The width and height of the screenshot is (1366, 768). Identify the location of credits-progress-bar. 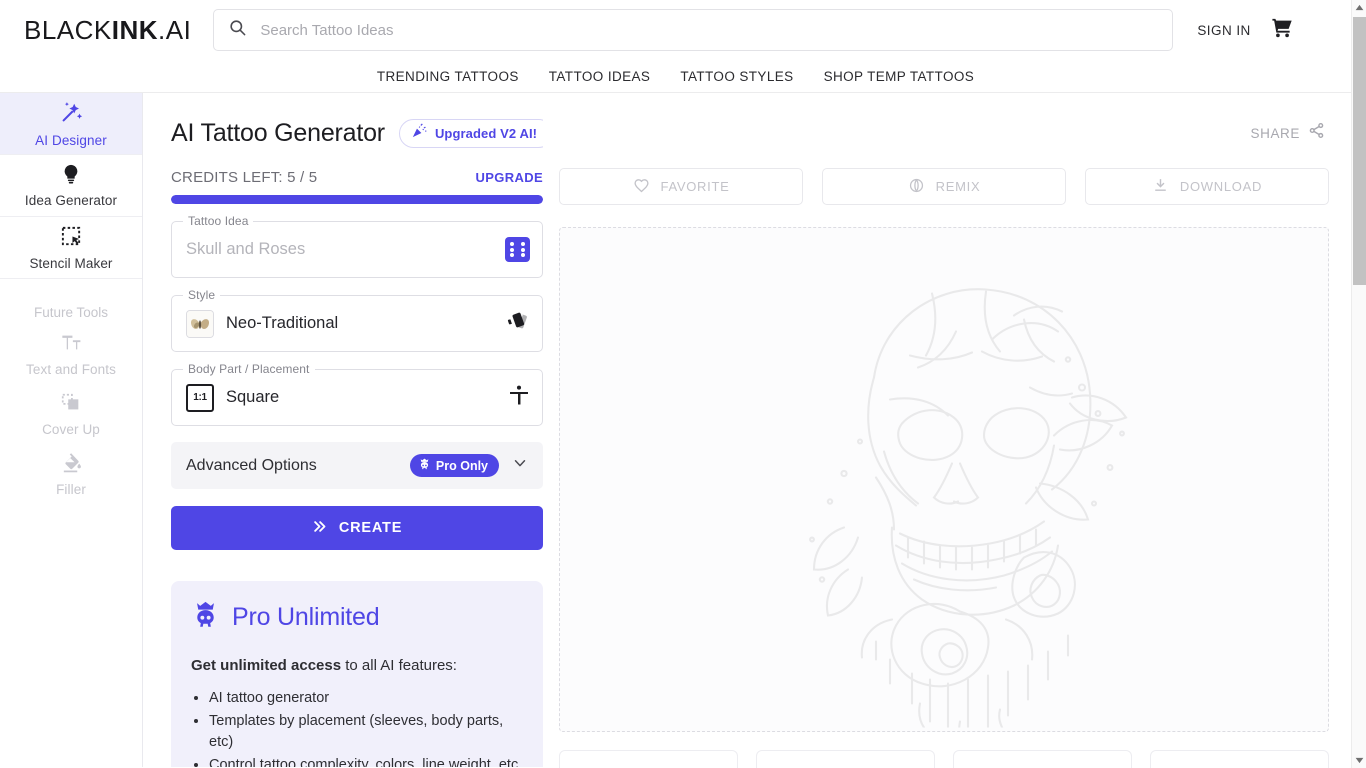
(357, 199).